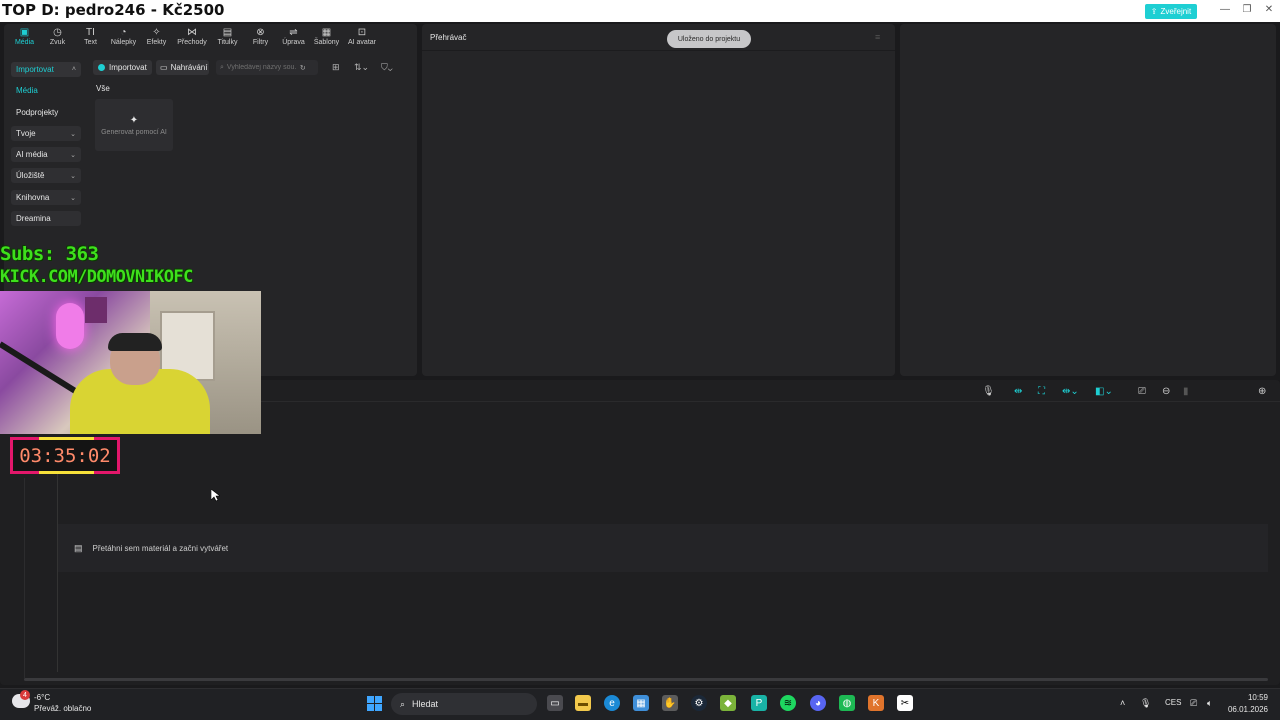 Image resolution: width=1280 pixels, height=720 pixels. Describe the element at coordinates (646, 679) in the screenshot. I see `timeline-scrollbar` at that location.